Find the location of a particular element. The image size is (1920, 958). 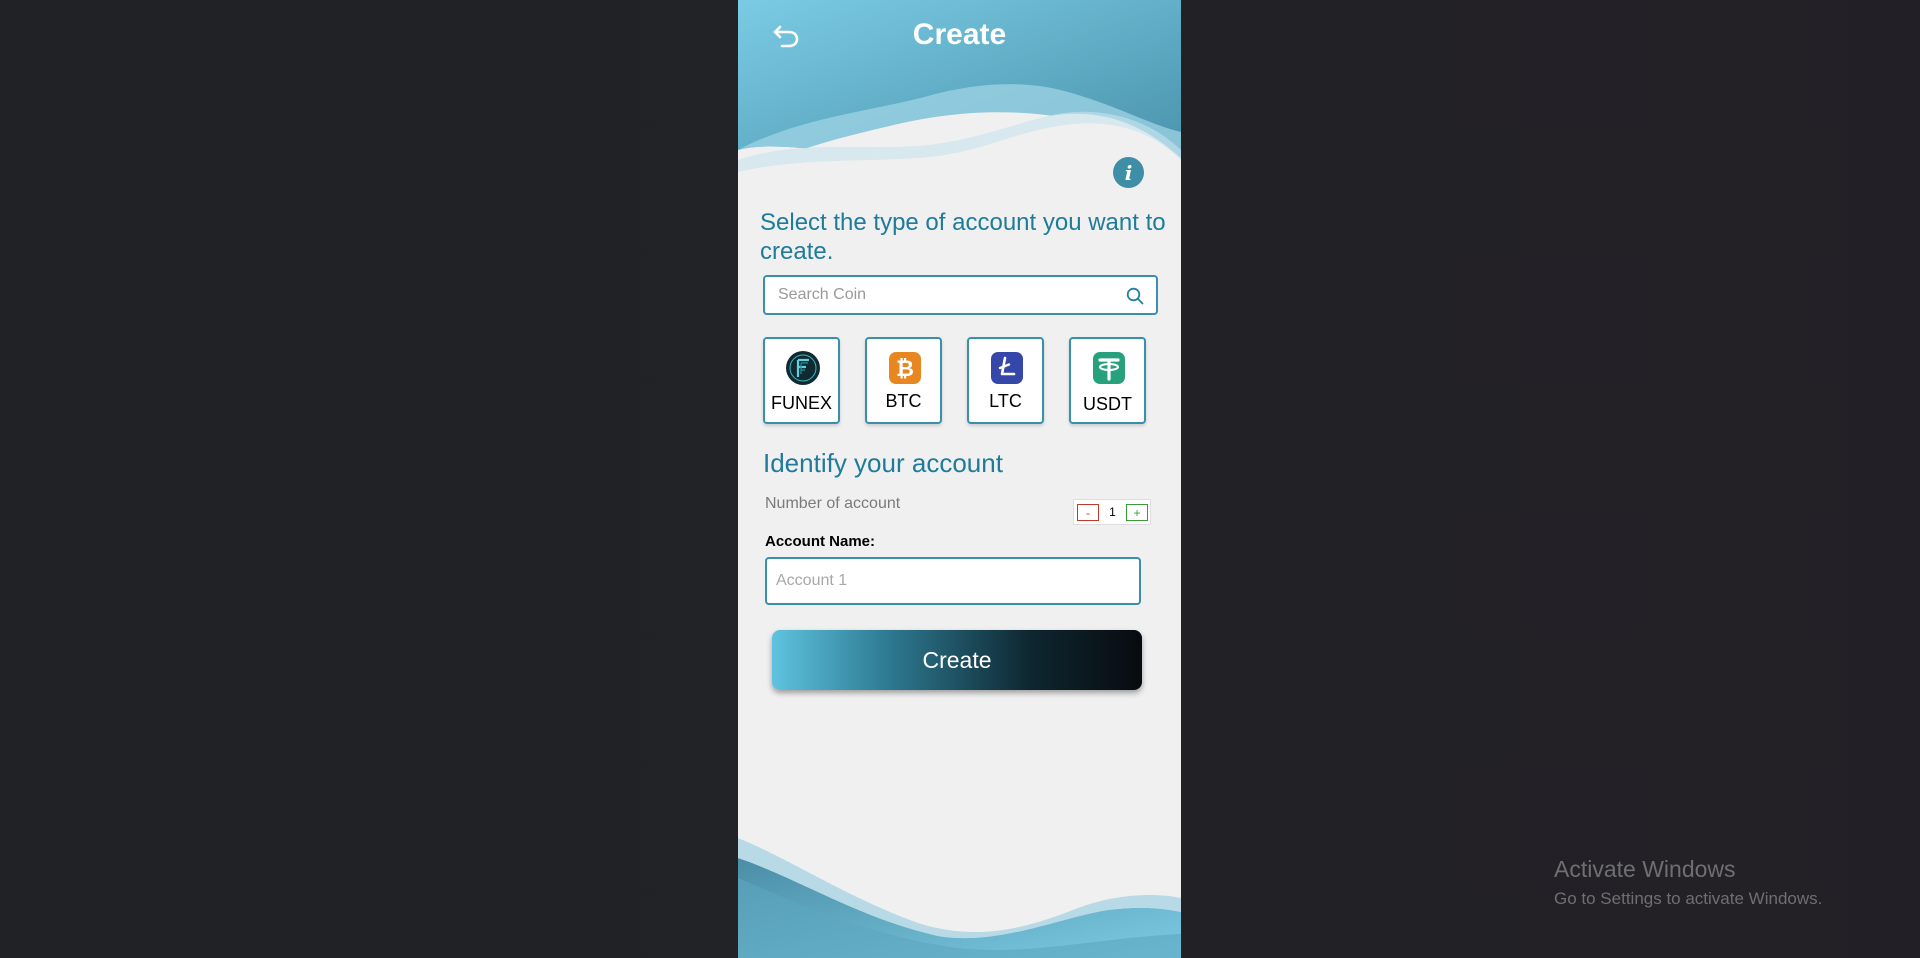

tether-icon is located at coordinates (1109, 368).